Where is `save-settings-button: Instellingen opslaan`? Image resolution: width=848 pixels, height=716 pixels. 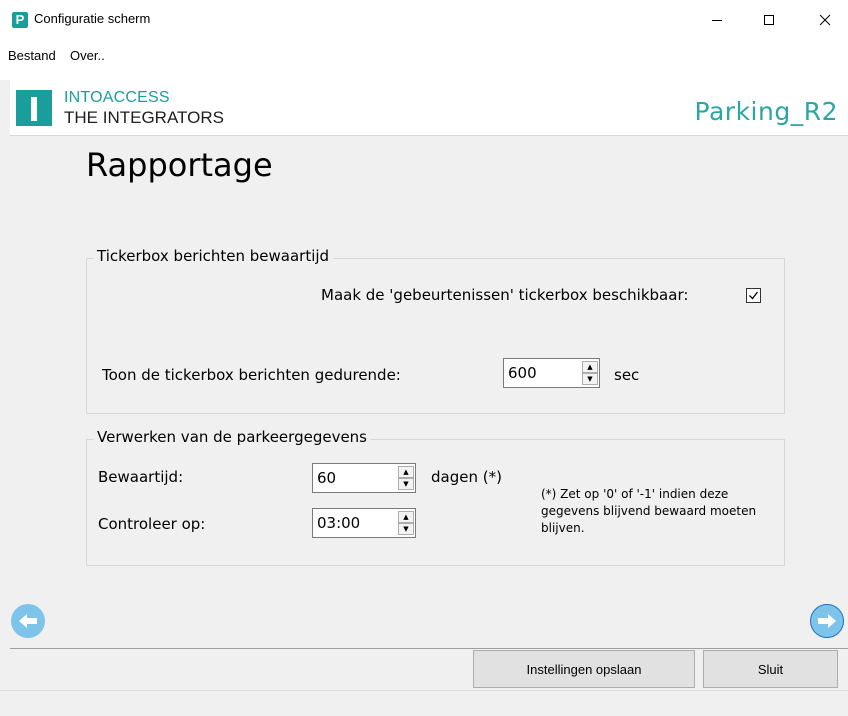
save-settings-button: Instellingen opslaan is located at coordinates (584, 669).